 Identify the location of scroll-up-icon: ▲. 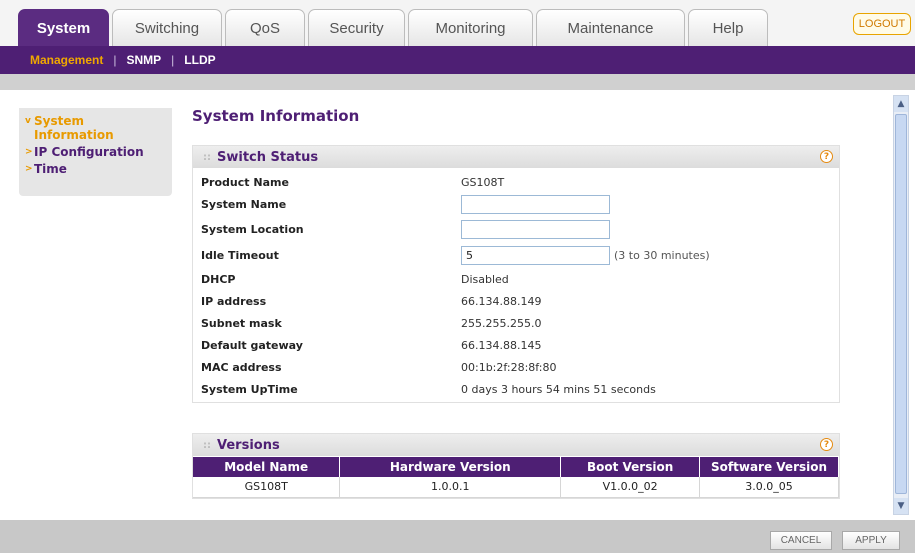
(901, 104).